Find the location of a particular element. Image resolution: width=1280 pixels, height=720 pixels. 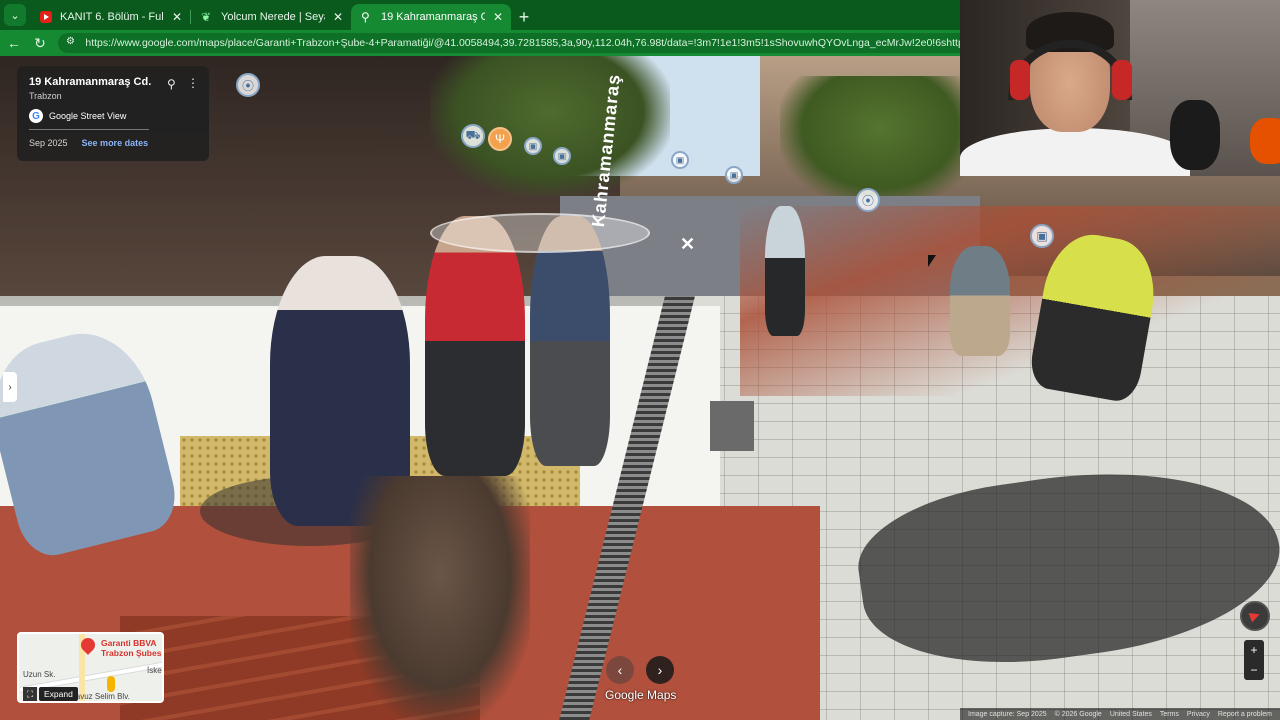

mouse-cursor-icon is located at coordinates (932, 261).